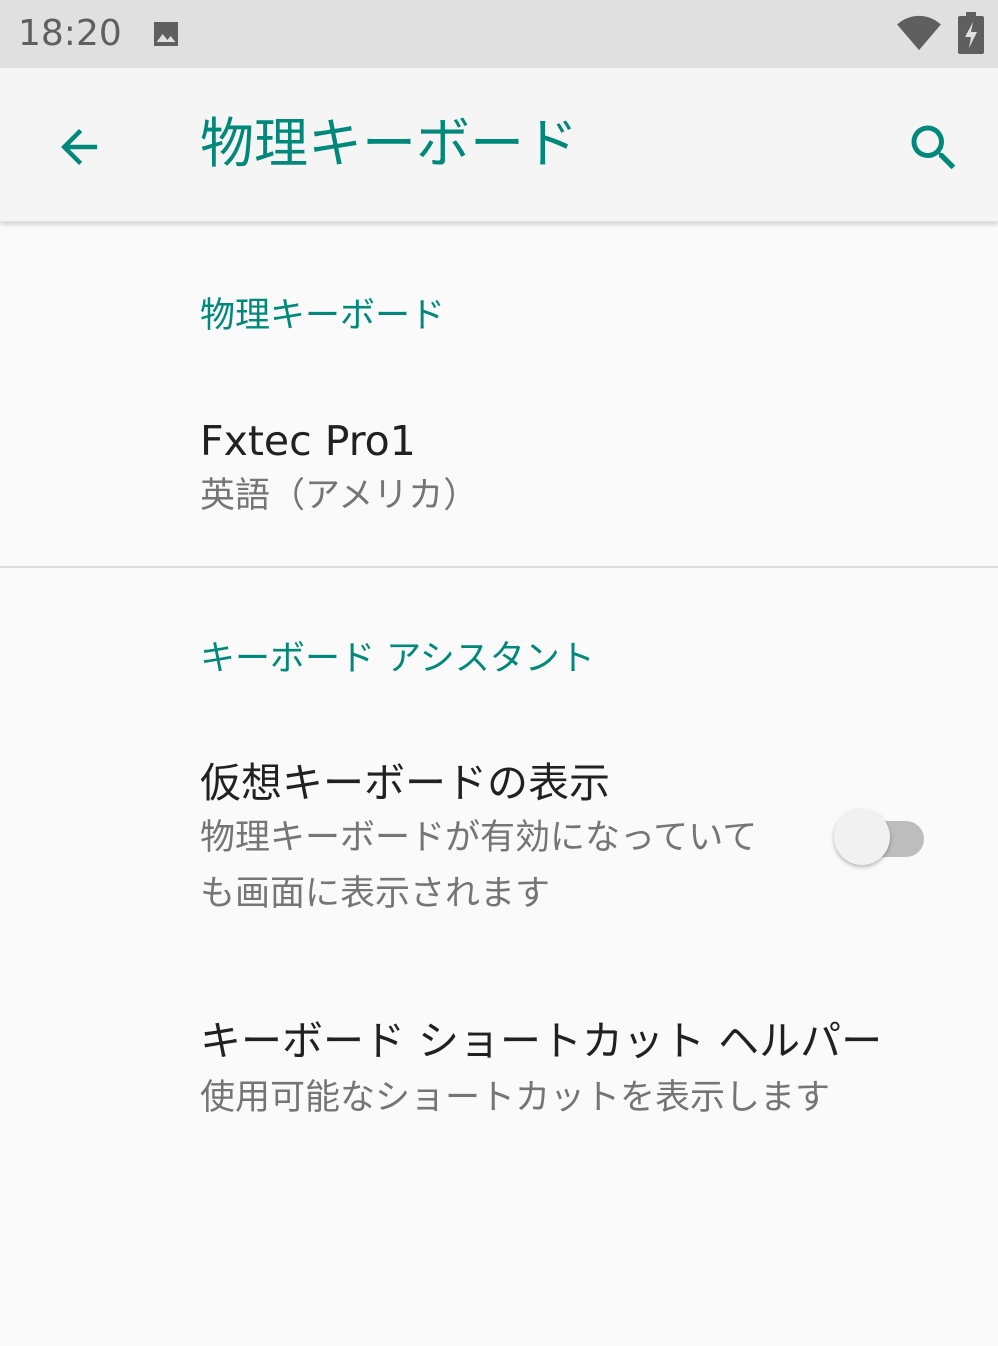  What do you see at coordinates (389, 143) in the screenshot?
I see `page-title: 物理キーボード` at bounding box center [389, 143].